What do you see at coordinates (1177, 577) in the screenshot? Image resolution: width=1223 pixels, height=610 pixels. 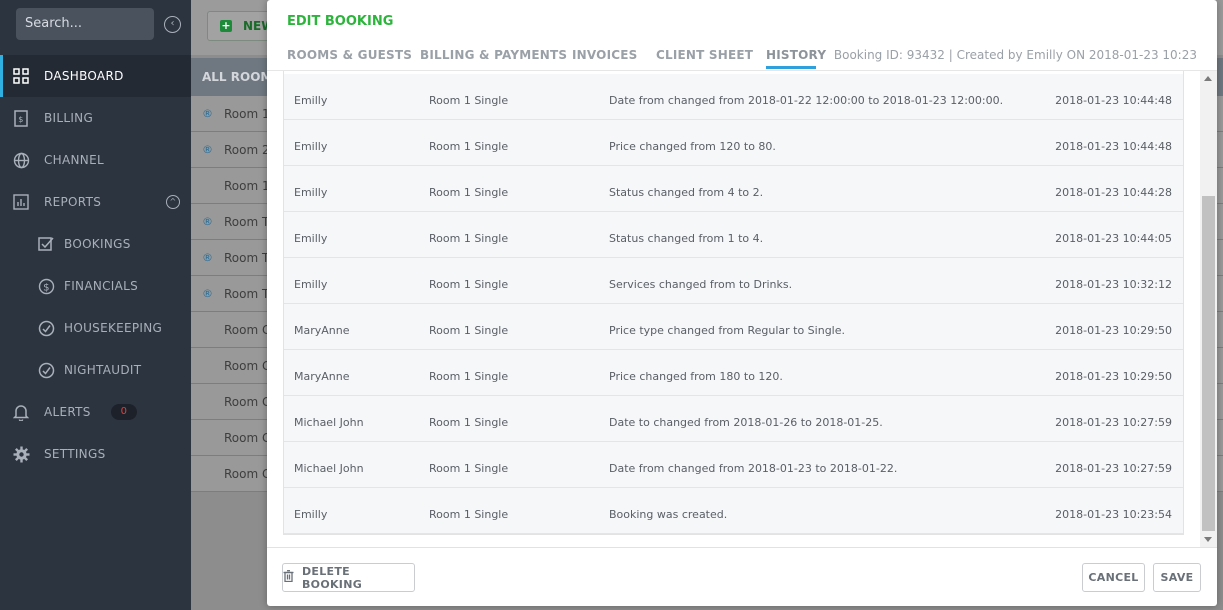 I see `save-button: SAVE` at bounding box center [1177, 577].